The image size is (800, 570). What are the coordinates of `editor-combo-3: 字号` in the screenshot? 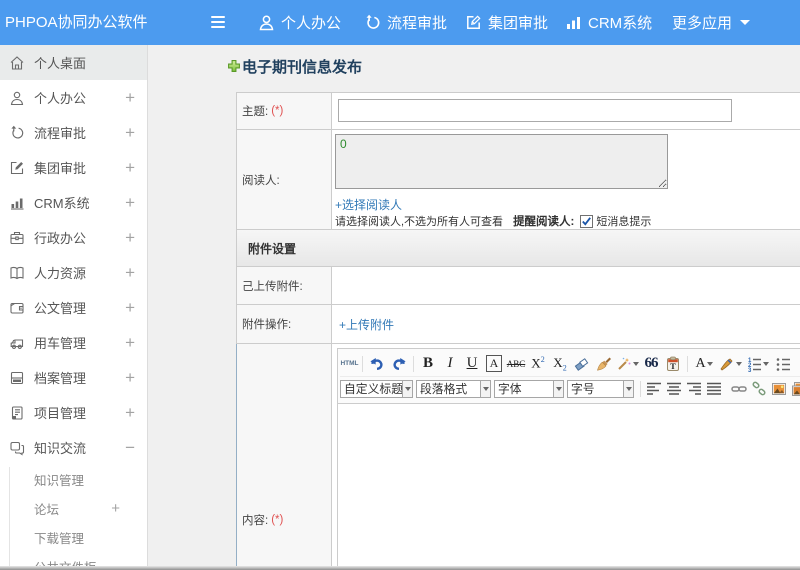 It's located at (600, 389).